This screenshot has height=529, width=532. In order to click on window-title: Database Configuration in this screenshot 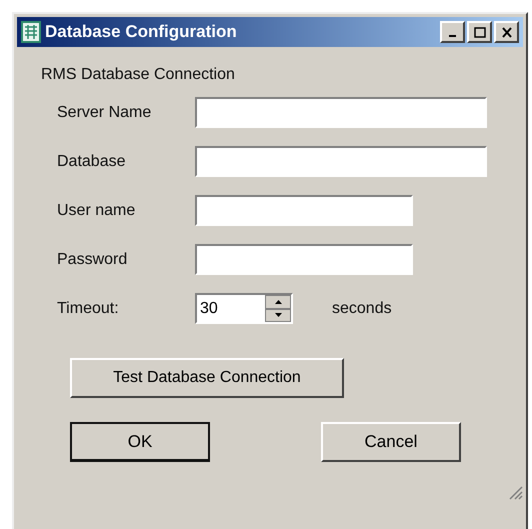, I will do `click(141, 32)`.